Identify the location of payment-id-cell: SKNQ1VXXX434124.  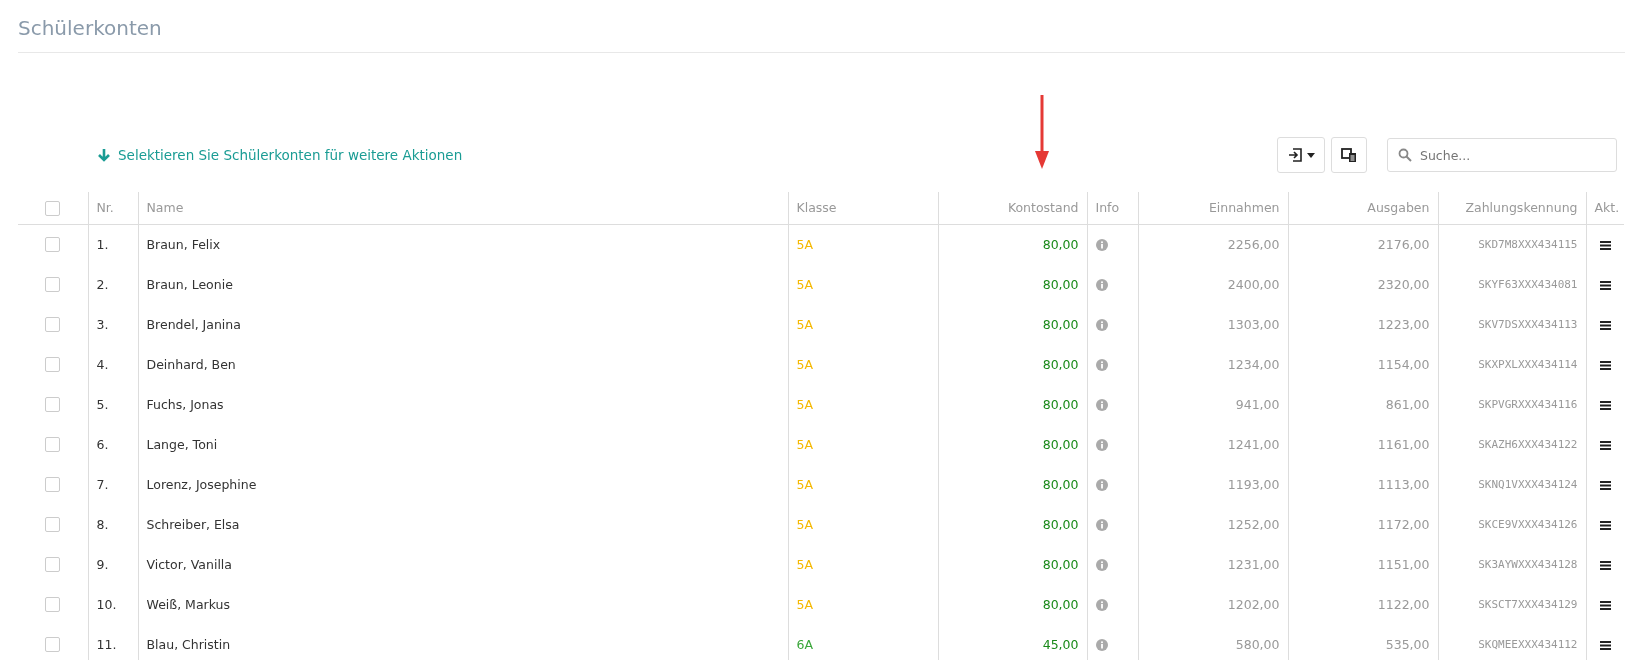
(1512, 484).